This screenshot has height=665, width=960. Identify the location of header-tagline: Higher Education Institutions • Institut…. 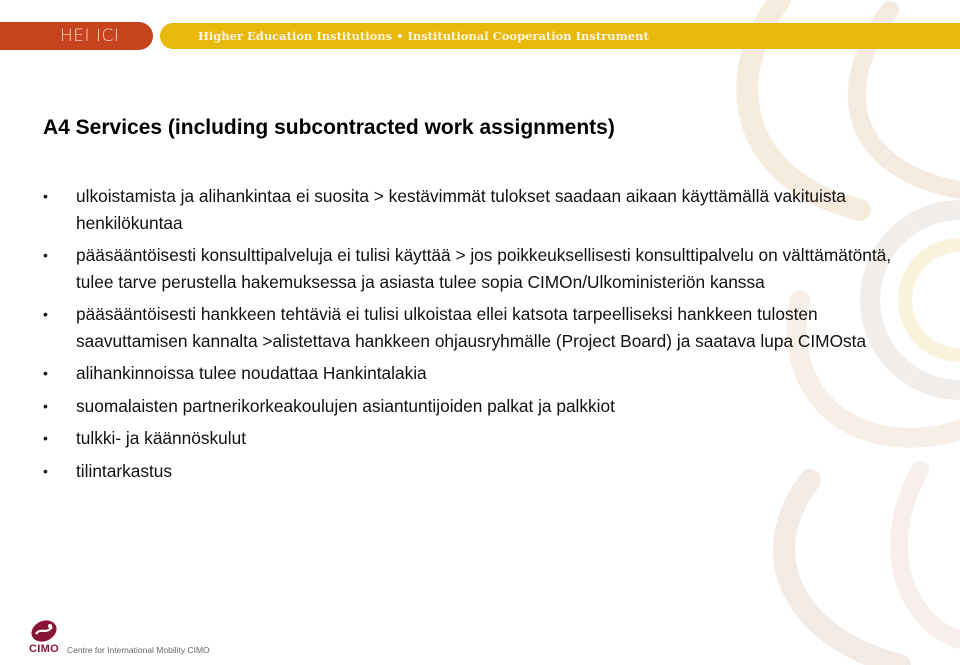
(560, 36).